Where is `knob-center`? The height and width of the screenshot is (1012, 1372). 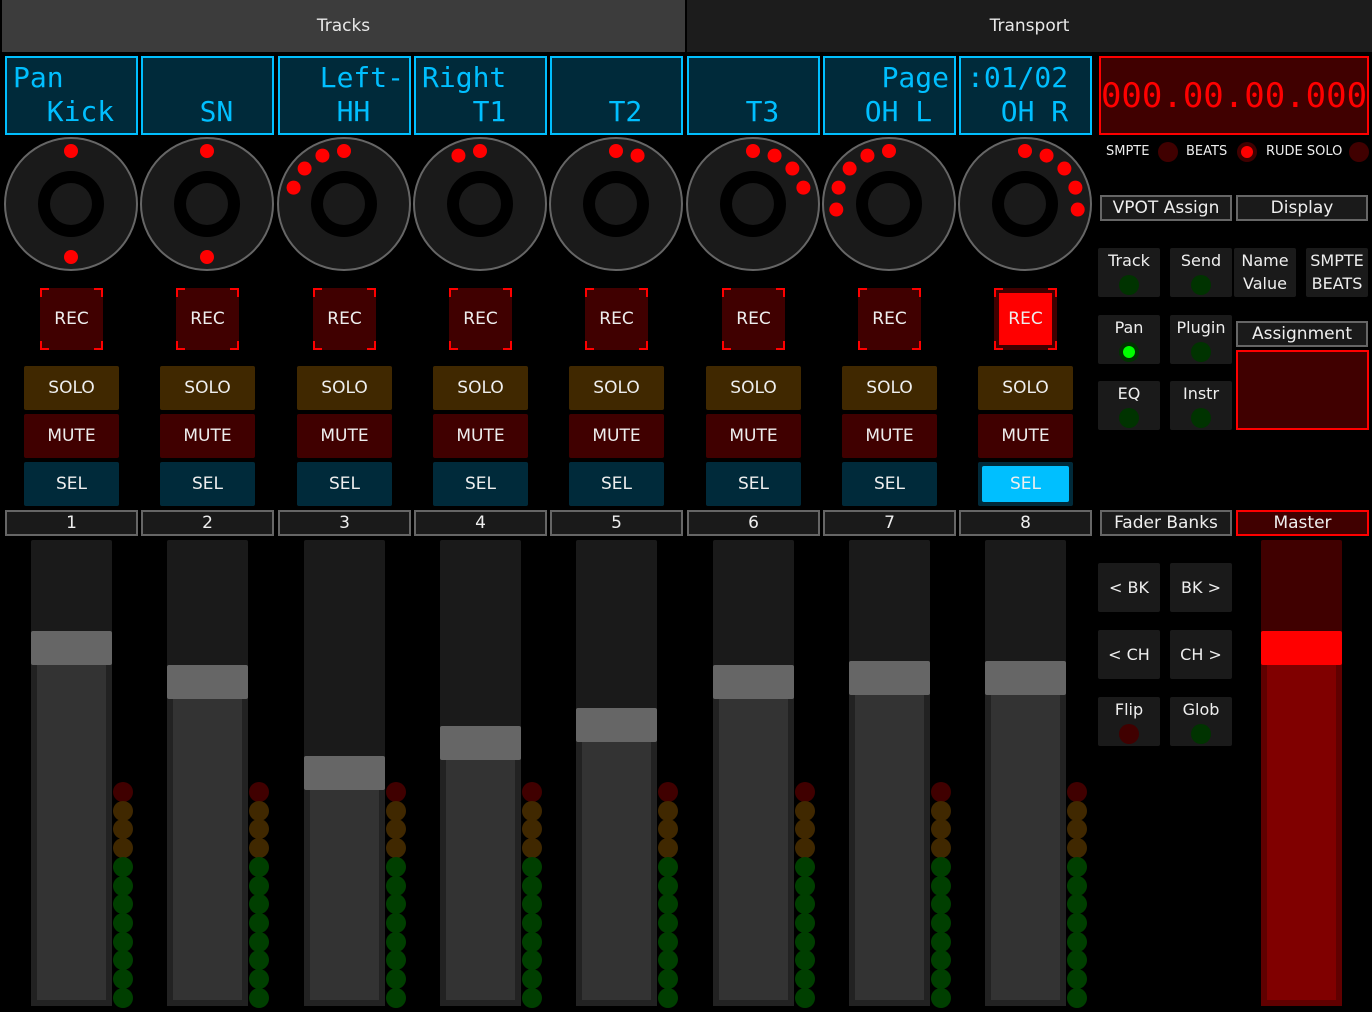
knob-center is located at coordinates (889, 204).